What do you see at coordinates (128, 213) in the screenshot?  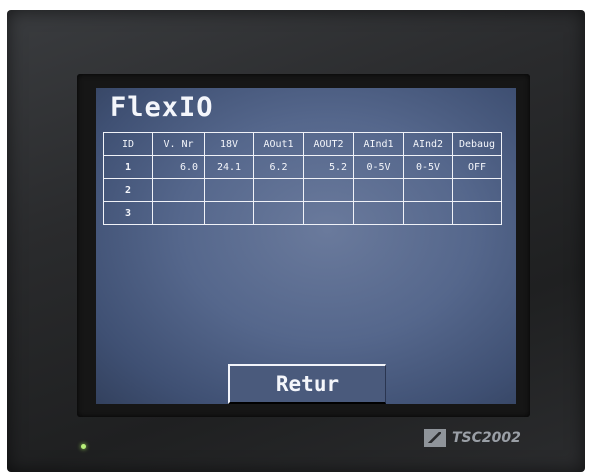 I see `cell-id: 3` at bounding box center [128, 213].